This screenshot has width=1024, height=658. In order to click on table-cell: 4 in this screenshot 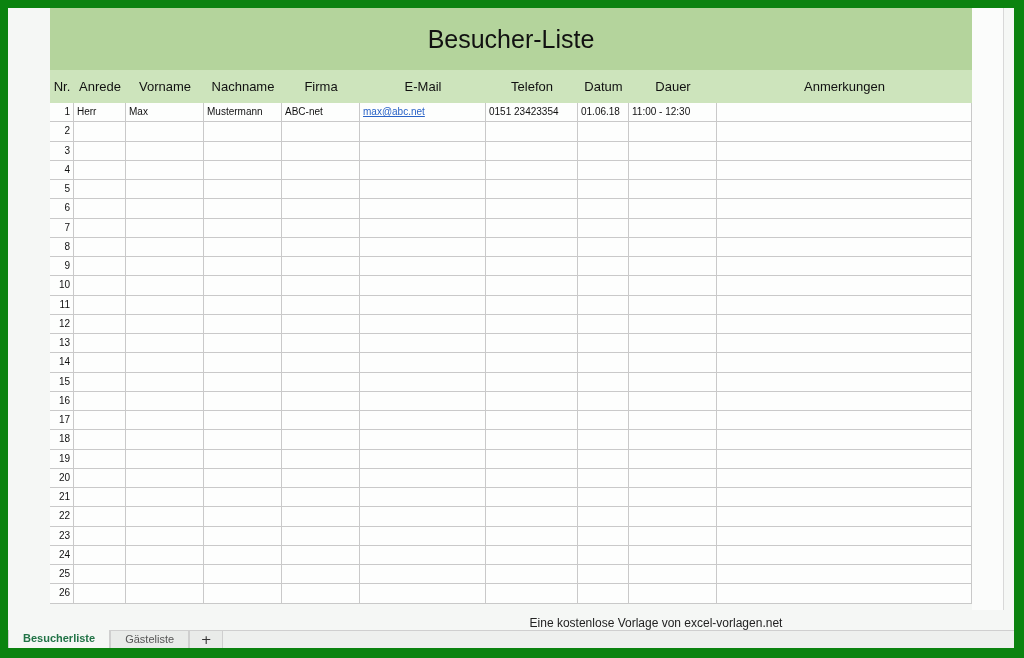, I will do `click(62, 170)`.